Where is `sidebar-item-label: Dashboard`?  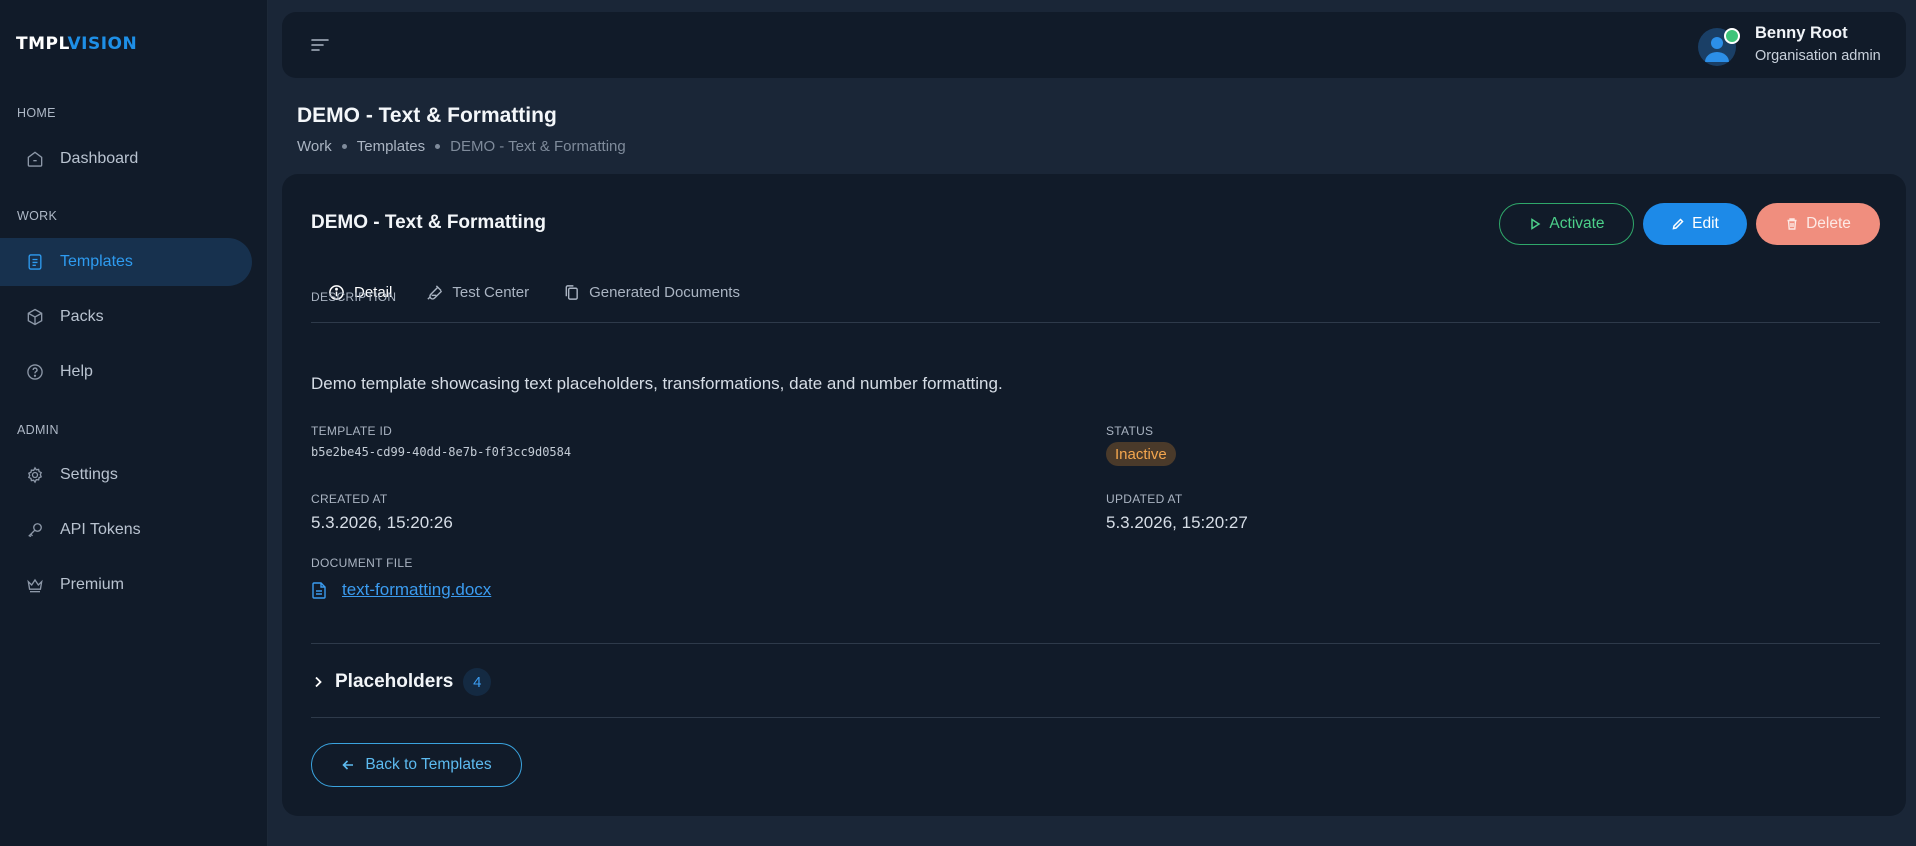
sidebar-item-label: Dashboard is located at coordinates (99, 158).